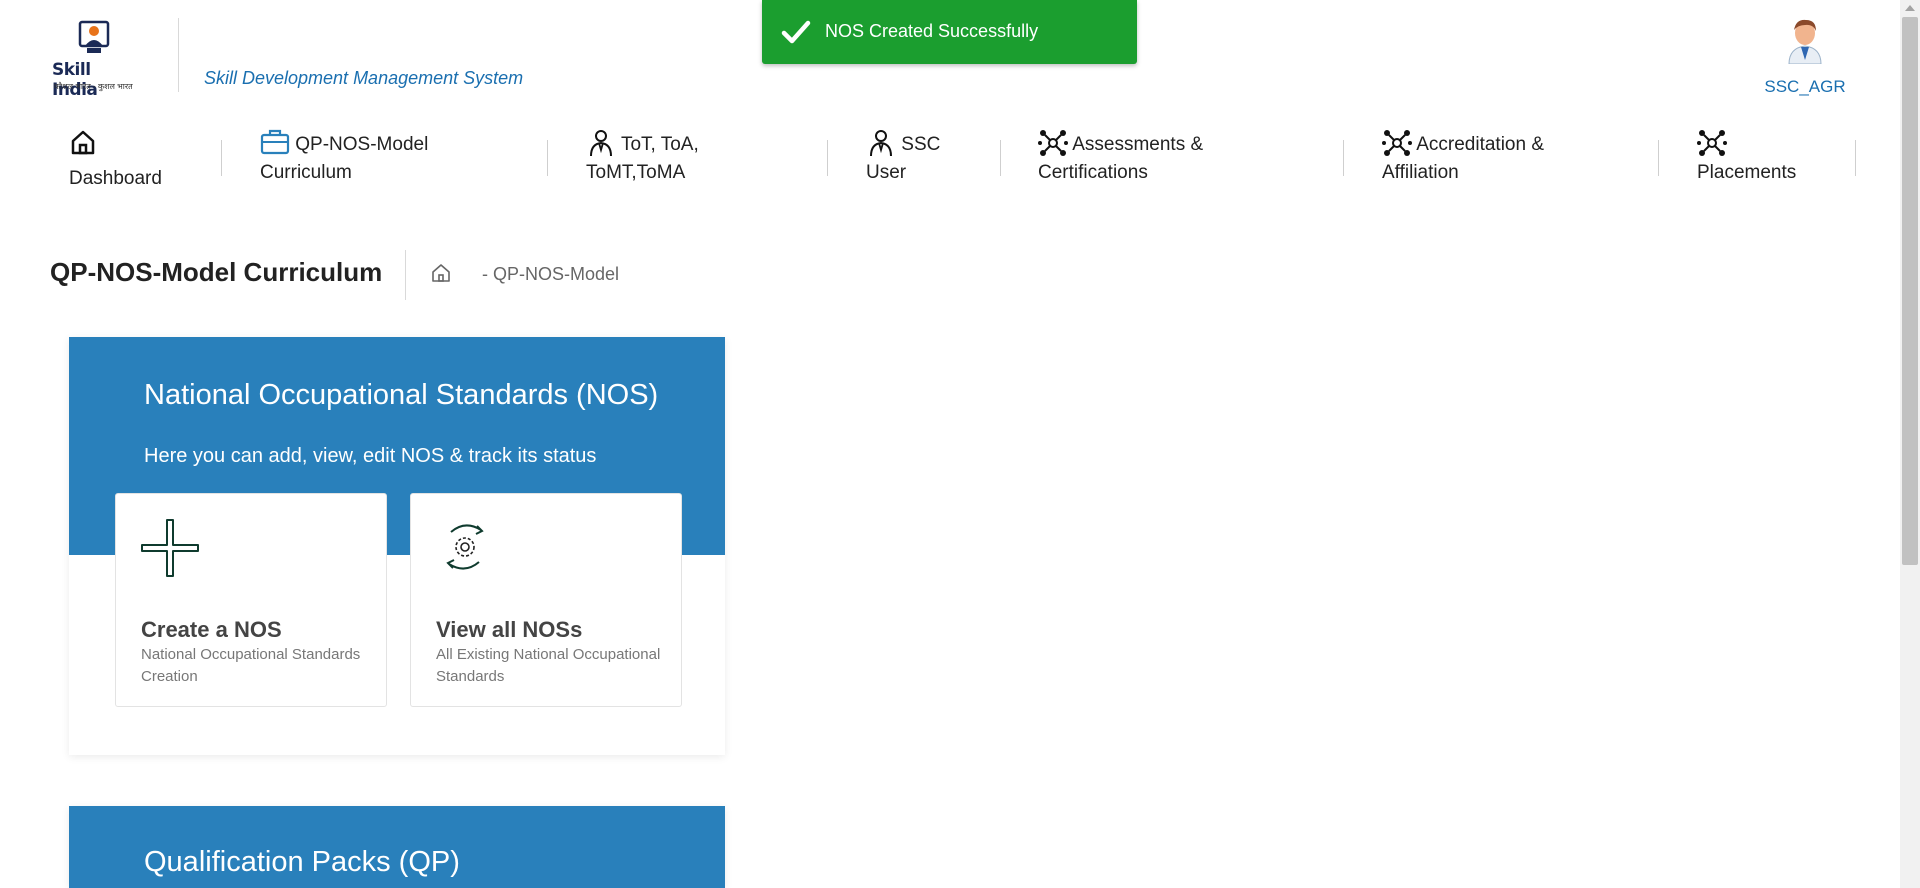  Describe the element at coordinates (1747, 172) in the screenshot. I see `nav-label: Placements` at that location.